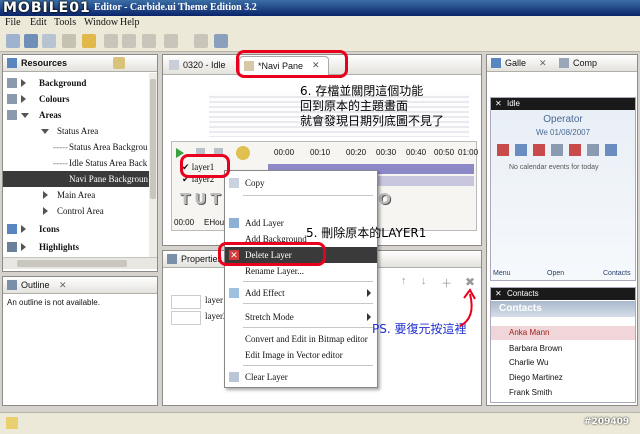 This screenshot has height=434, width=640. I want to click on menu-clear-layer: Clear Layer, so click(301, 377).